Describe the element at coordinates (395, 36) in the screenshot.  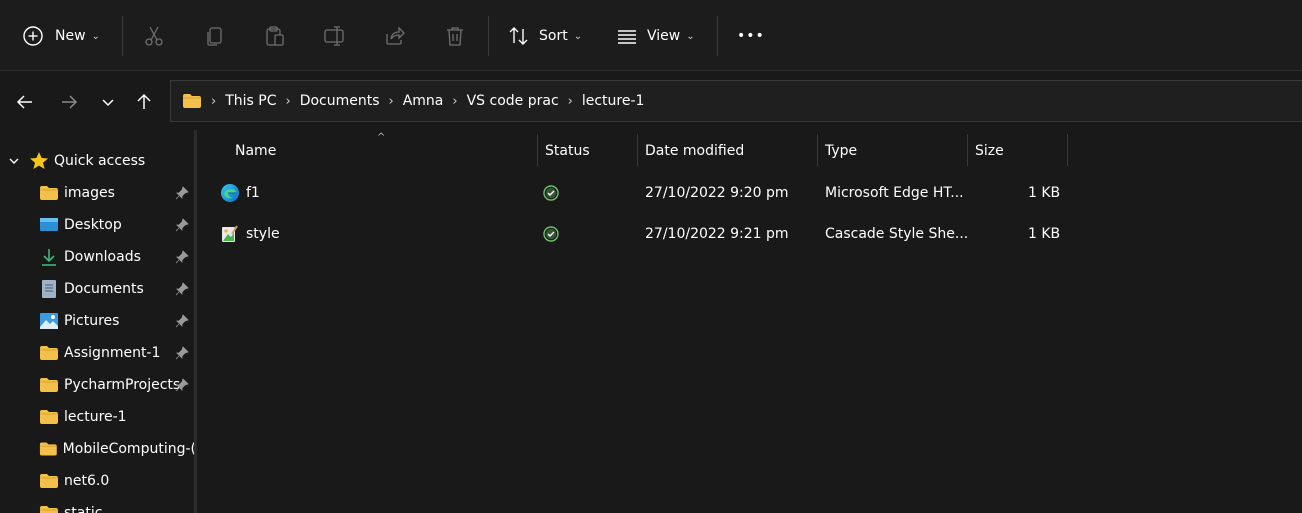
I see `share-button` at that location.